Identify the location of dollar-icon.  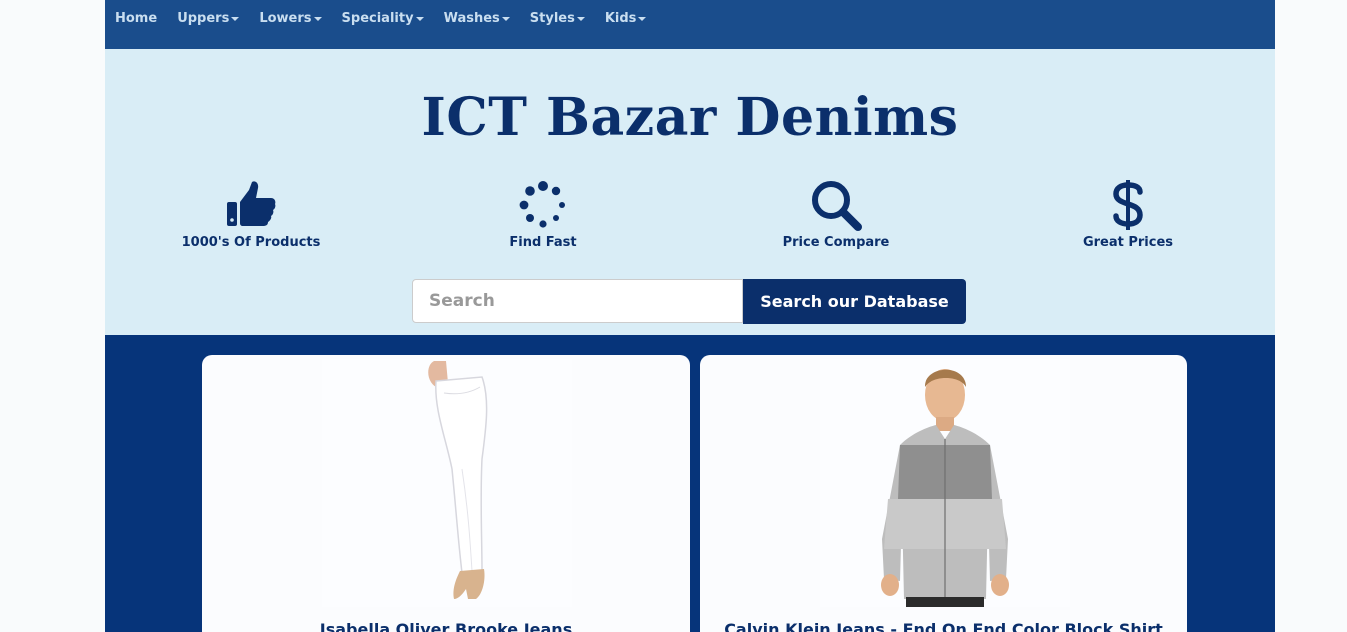
(1128, 205).